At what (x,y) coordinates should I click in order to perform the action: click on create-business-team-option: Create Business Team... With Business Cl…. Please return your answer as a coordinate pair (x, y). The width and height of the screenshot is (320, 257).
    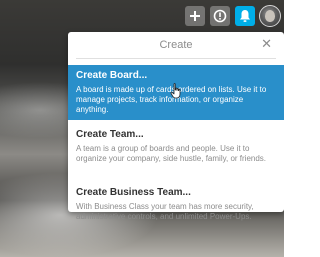
    Looking at the image, I should click on (176, 205).